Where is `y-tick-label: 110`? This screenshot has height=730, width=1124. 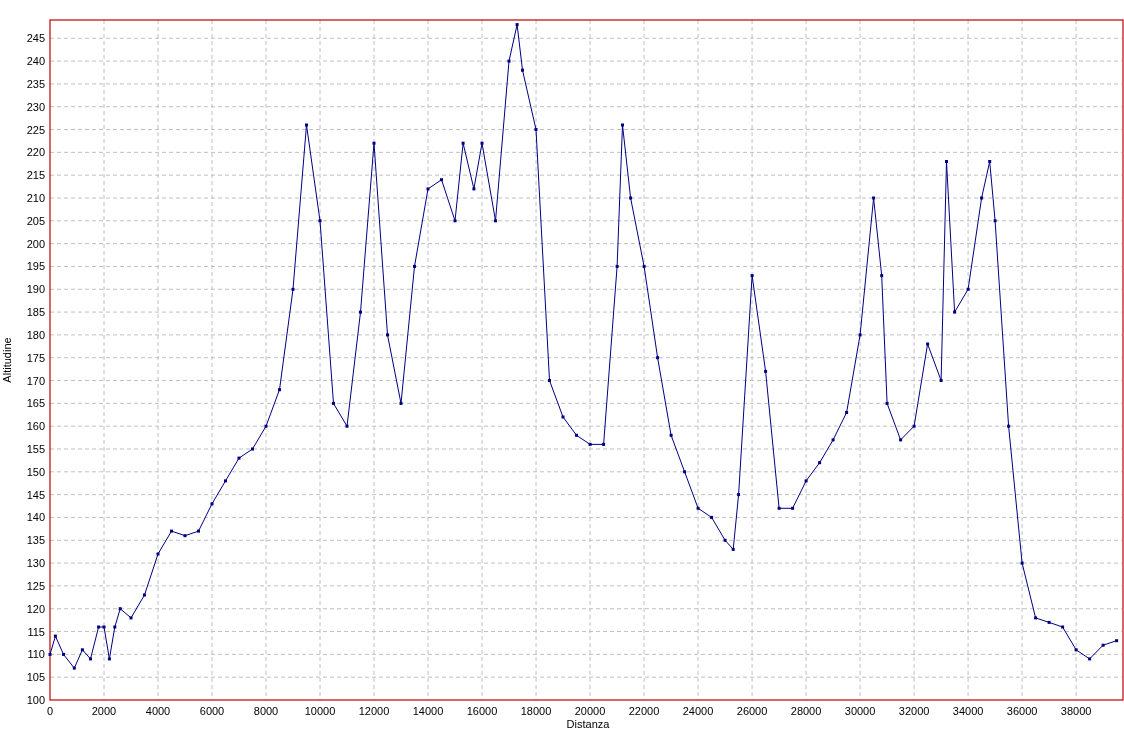
y-tick-label: 110 is located at coordinates (36, 654).